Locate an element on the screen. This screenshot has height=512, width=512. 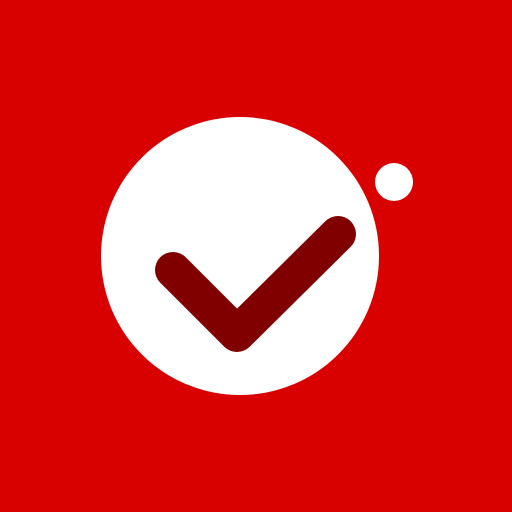
white-dot is located at coordinates (394, 182).